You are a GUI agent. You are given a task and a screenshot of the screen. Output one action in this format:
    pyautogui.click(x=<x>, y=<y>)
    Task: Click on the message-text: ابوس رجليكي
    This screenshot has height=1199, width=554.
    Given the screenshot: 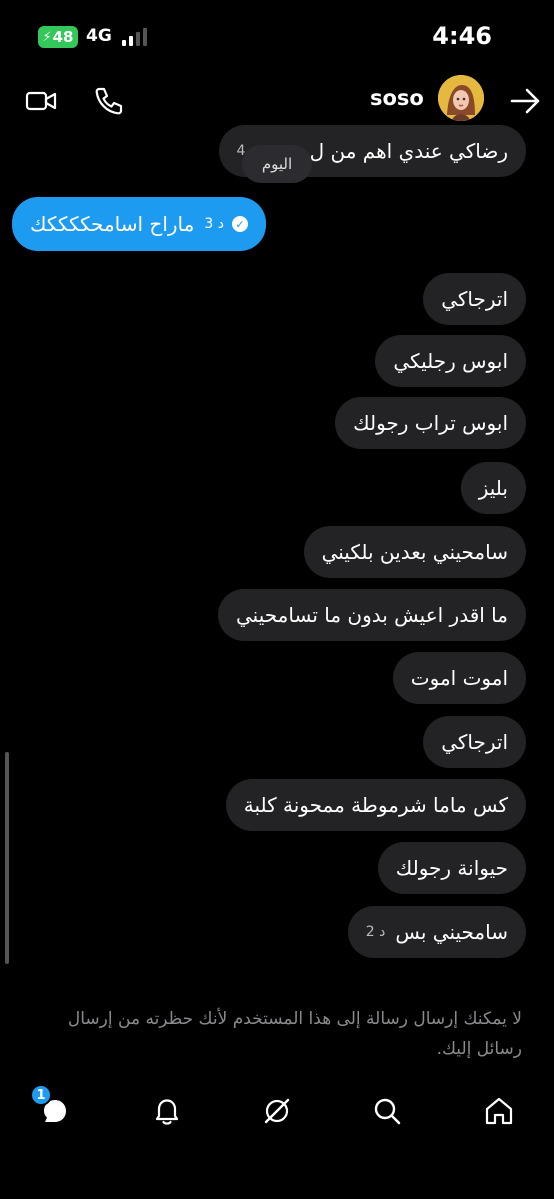 What is the action you would take?
    pyautogui.click(x=450, y=361)
    